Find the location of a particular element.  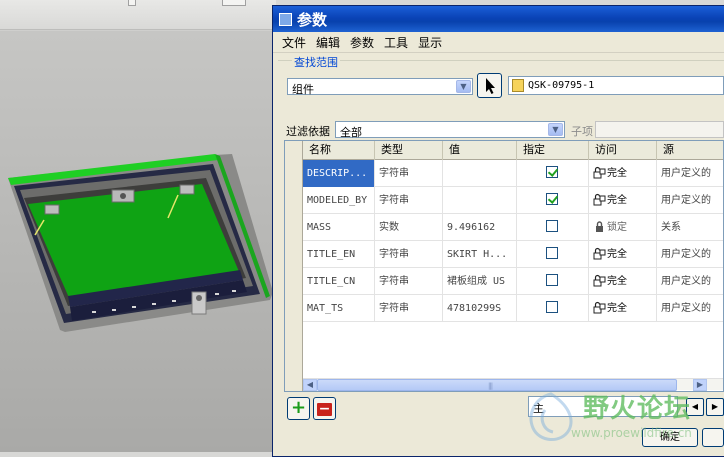

group-divider is located at coordinates (501, 60).